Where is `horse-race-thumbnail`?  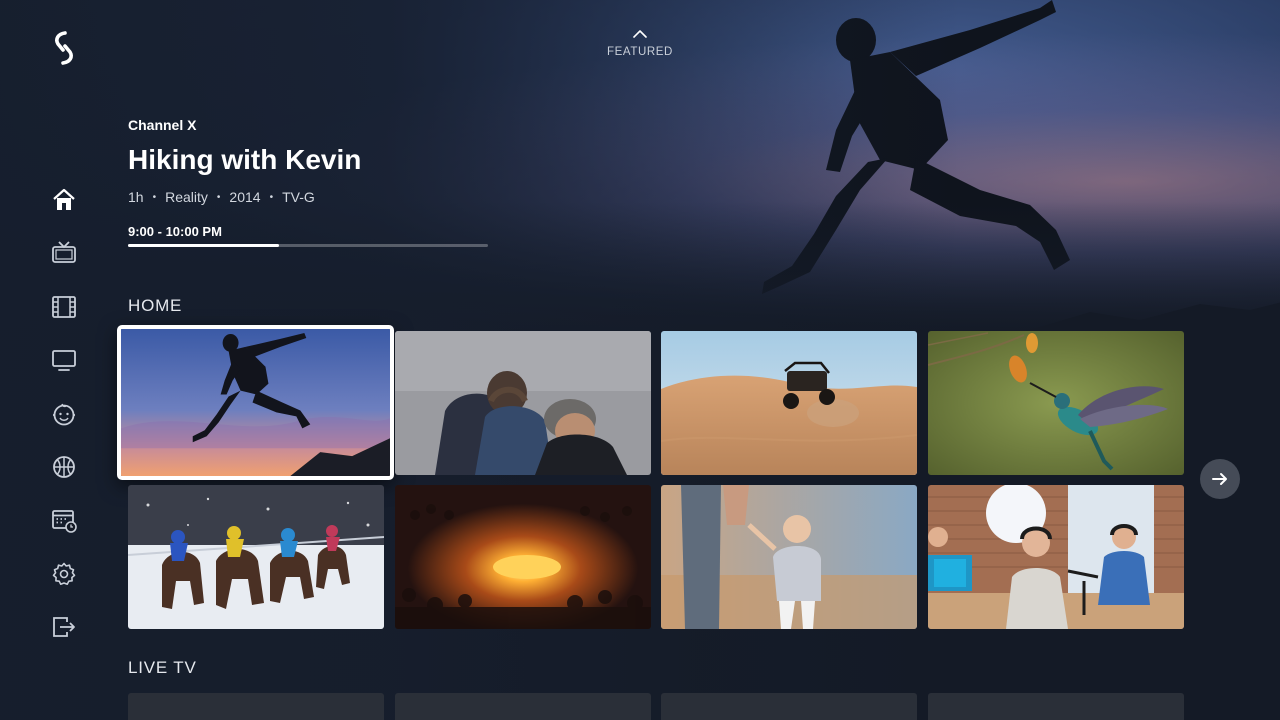
horse-race-thumbnail is located at coordinates (256, 557).